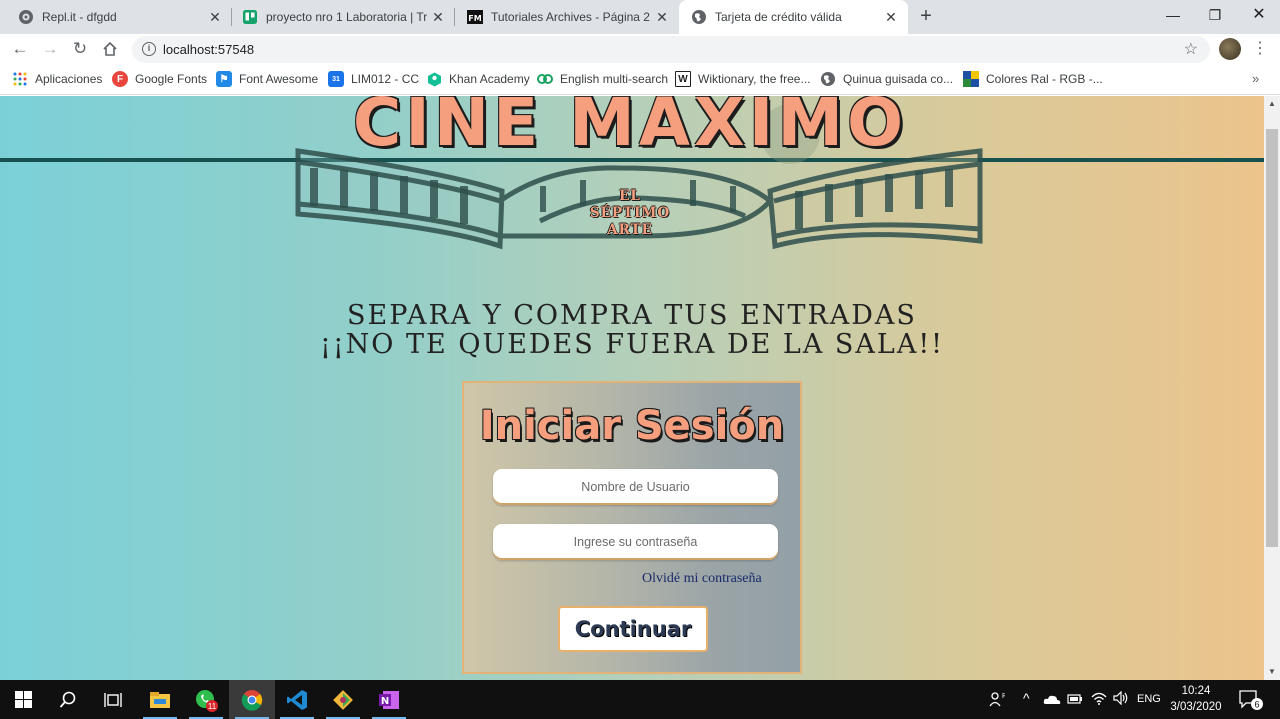 The width and height of the screenshot is (1280, 719). I want to click on font-awesome-icon: ⚑, so click(224, 79).